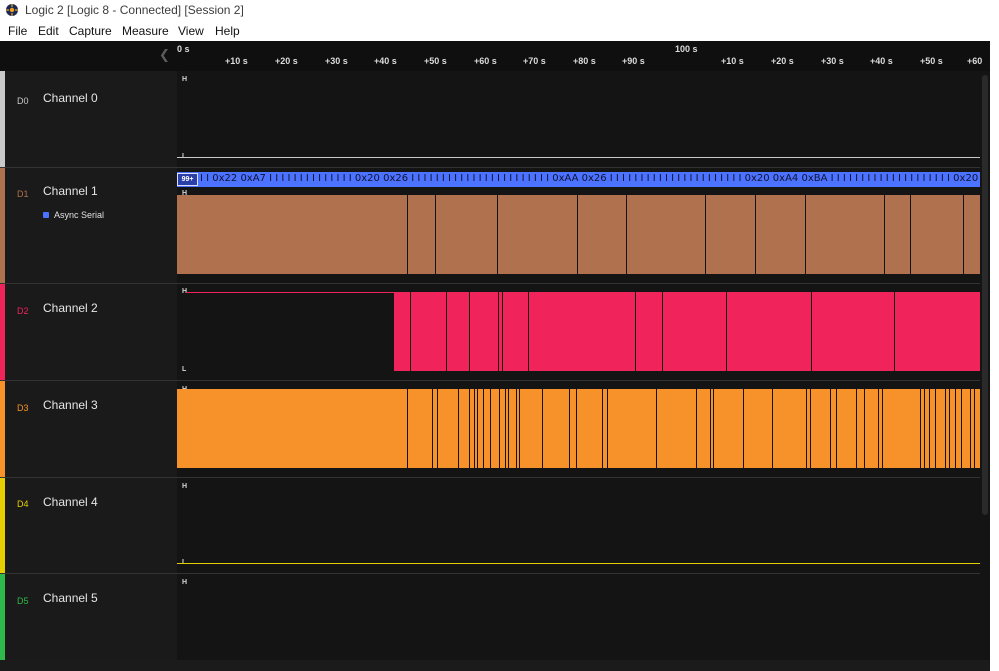  I want to click on channel-name: Channel 1, so click(70, 191).